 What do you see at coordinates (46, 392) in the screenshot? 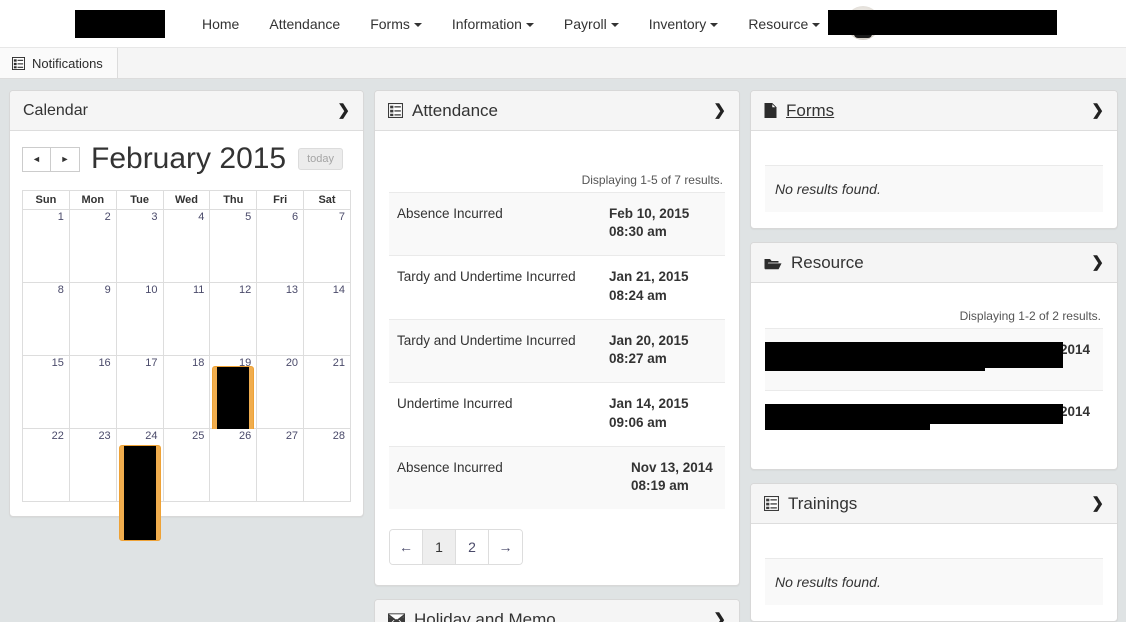
I see `calendar-day-cell: 15` at bounding box center [46, 392].